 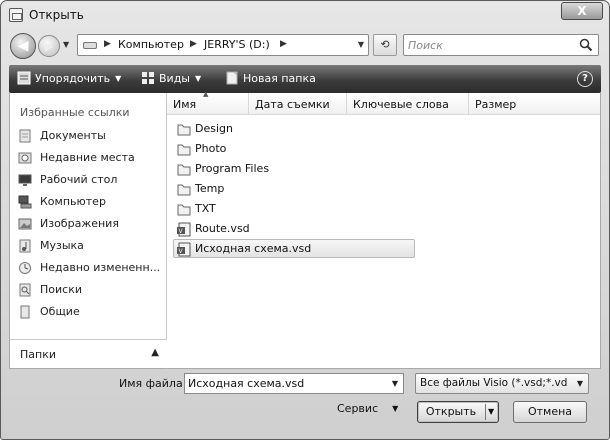 I want to click on sidebar-item-public: Общие, so click(x=90, y=312).